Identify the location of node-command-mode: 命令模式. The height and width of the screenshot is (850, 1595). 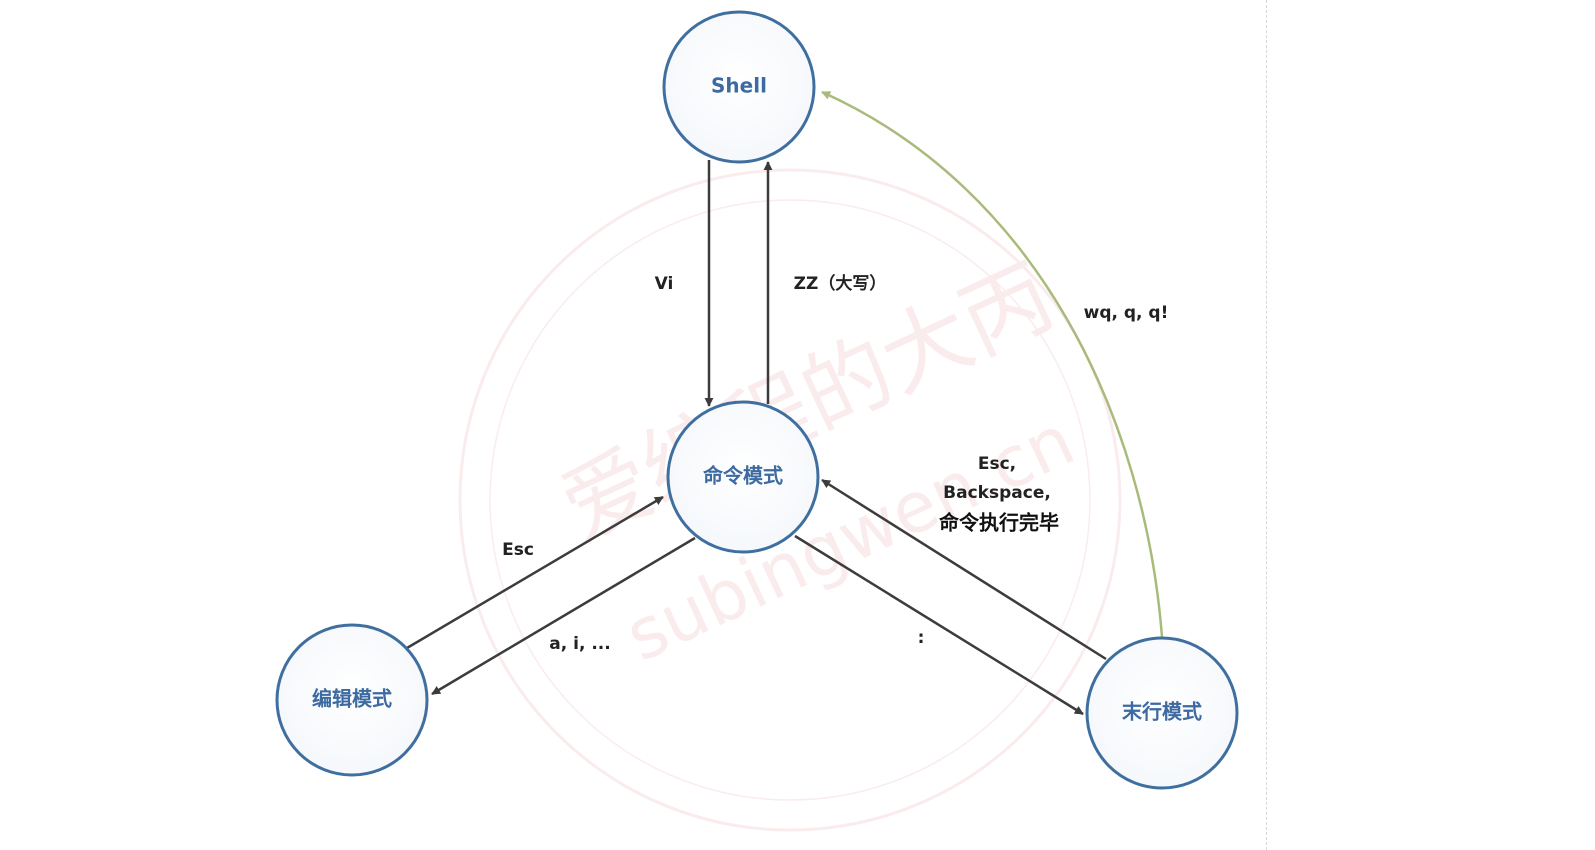
(743, 477).